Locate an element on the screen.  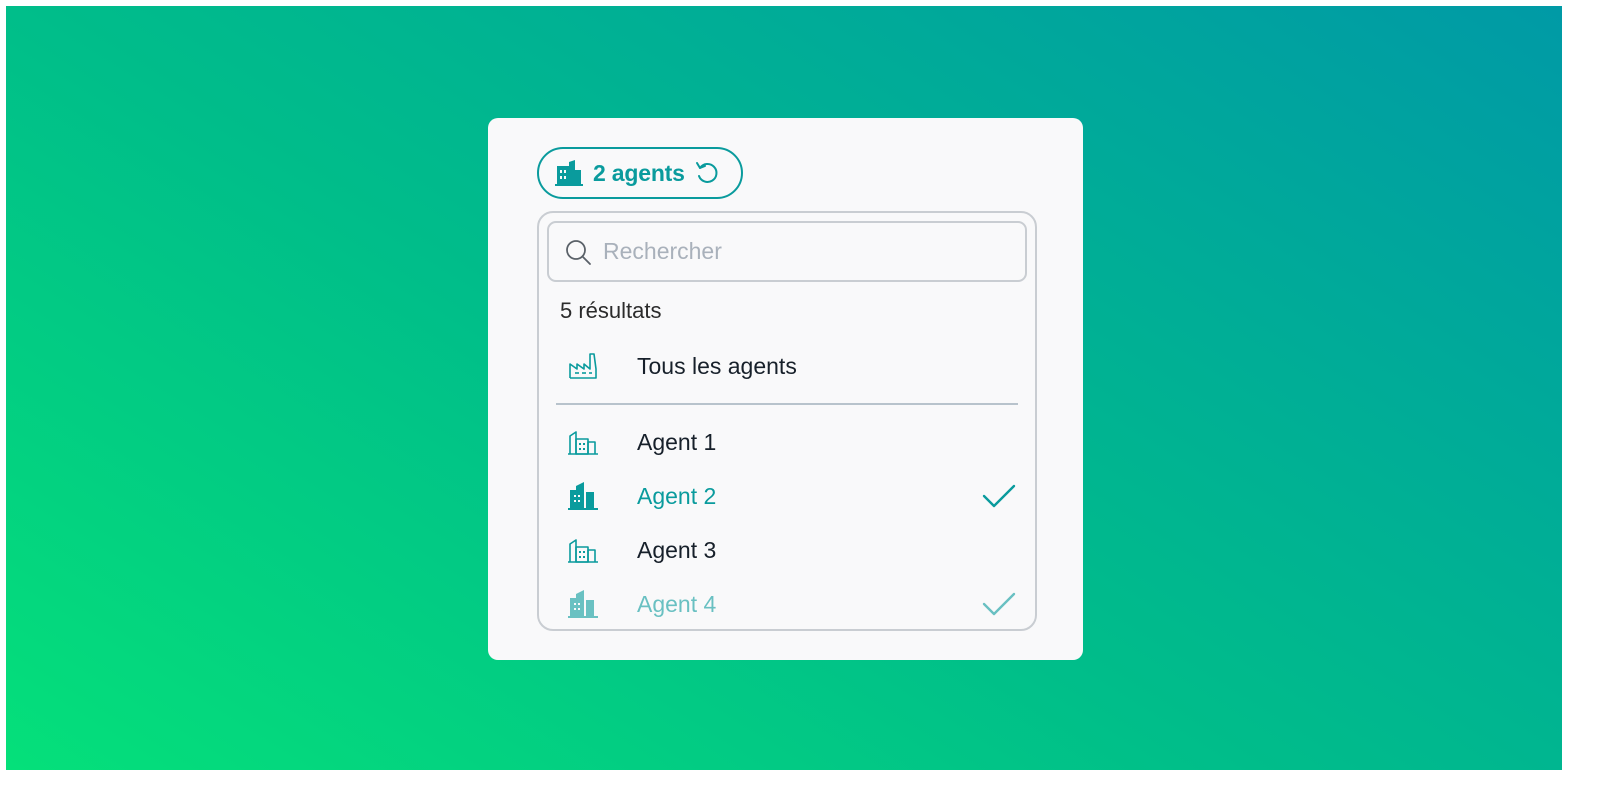
results-count: 5 résultats is located at coordinates (611, 310).